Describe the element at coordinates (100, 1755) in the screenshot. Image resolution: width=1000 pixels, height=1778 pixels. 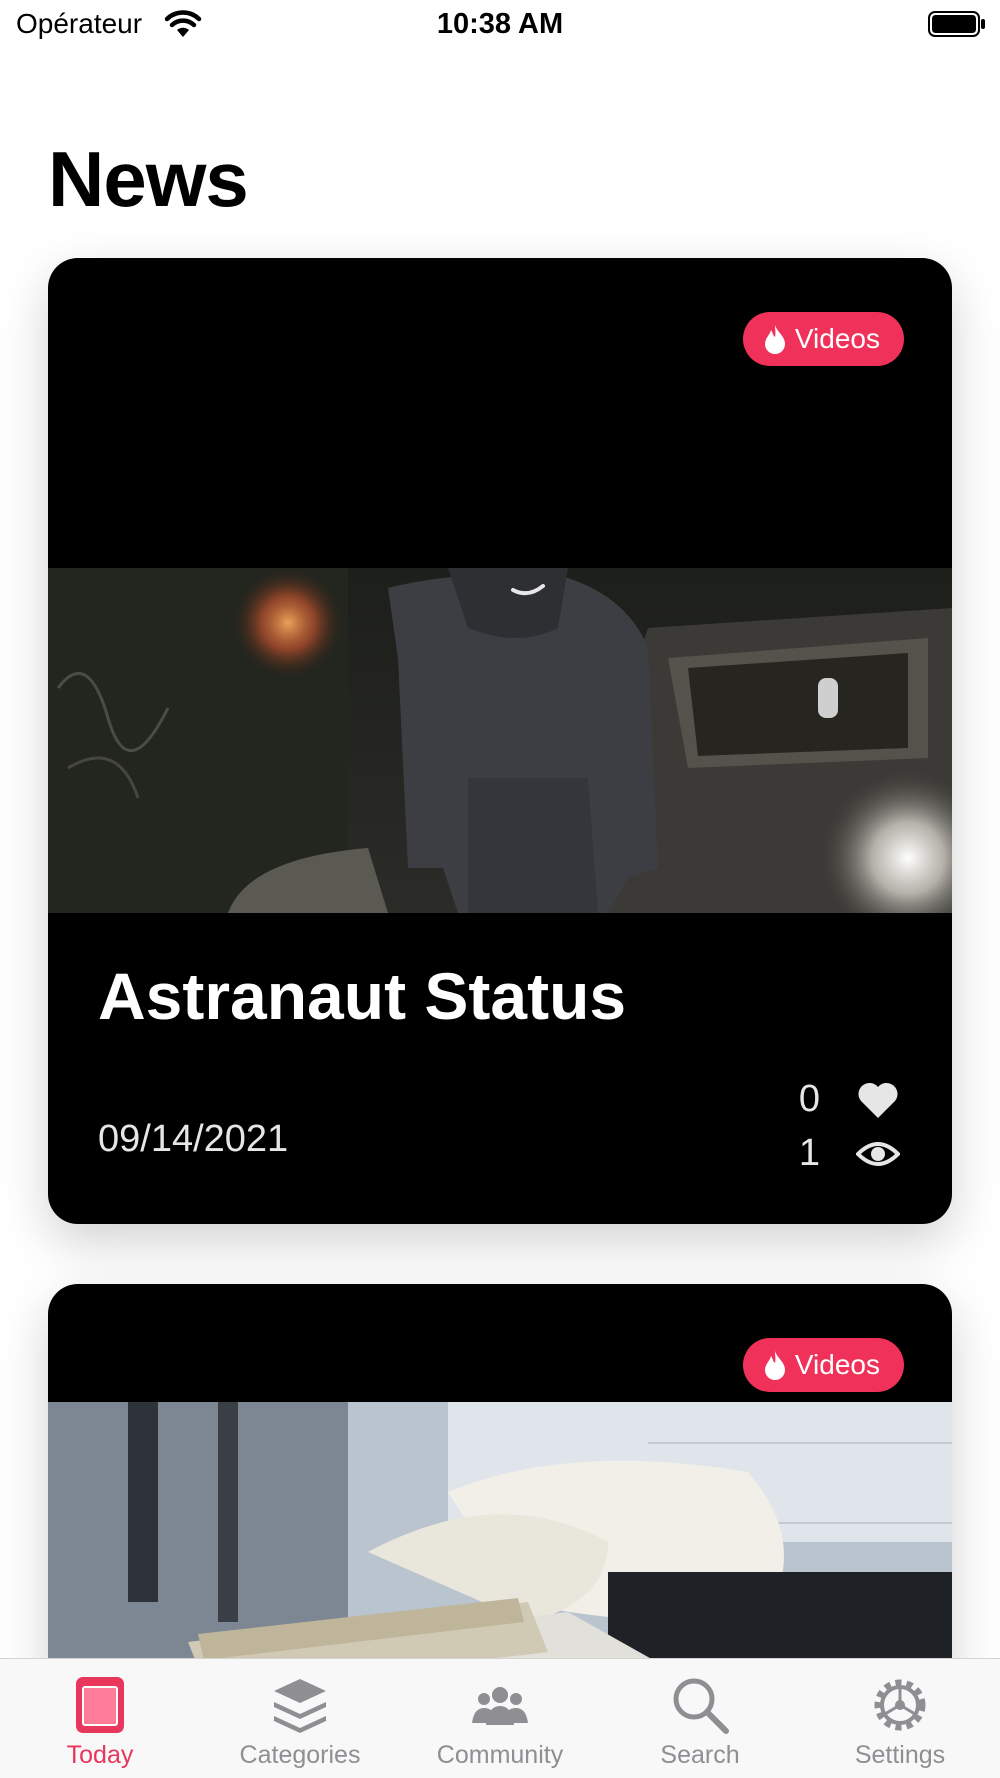
I see `tab-label: Today` at that location.